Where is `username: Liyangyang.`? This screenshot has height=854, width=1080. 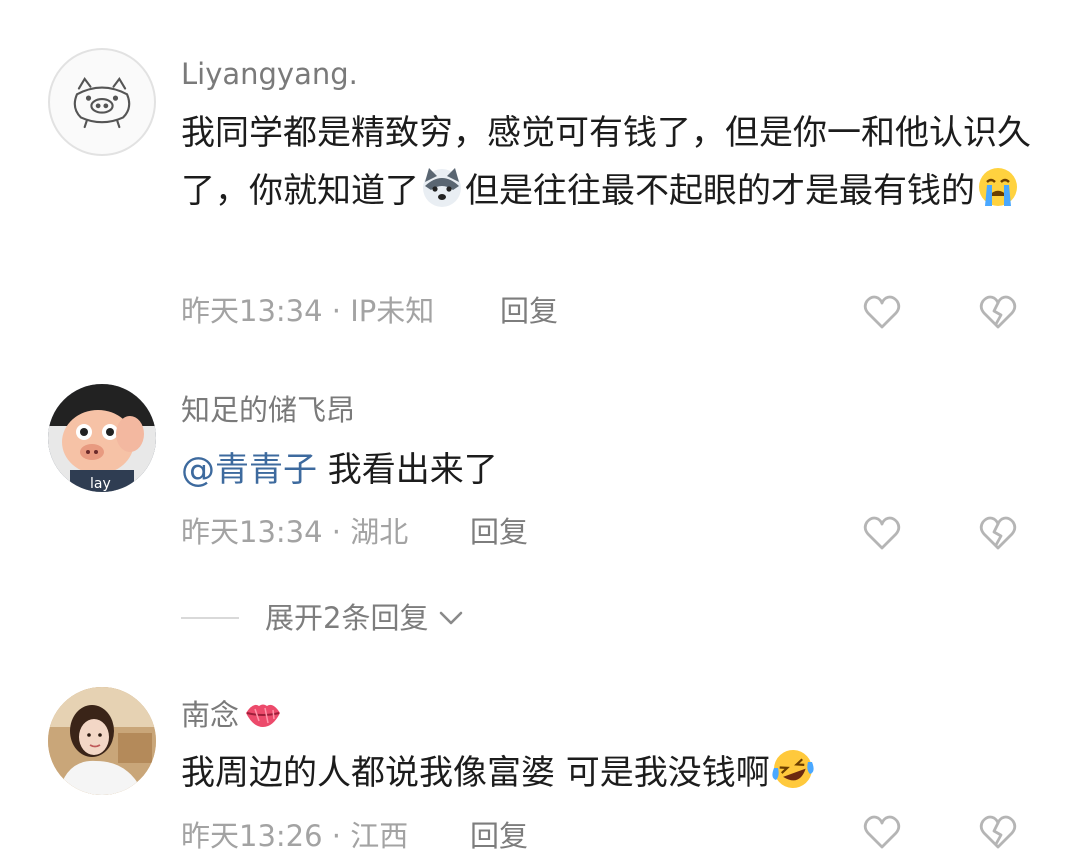
username: Liyangyang. is located at coordinates (269, 74).